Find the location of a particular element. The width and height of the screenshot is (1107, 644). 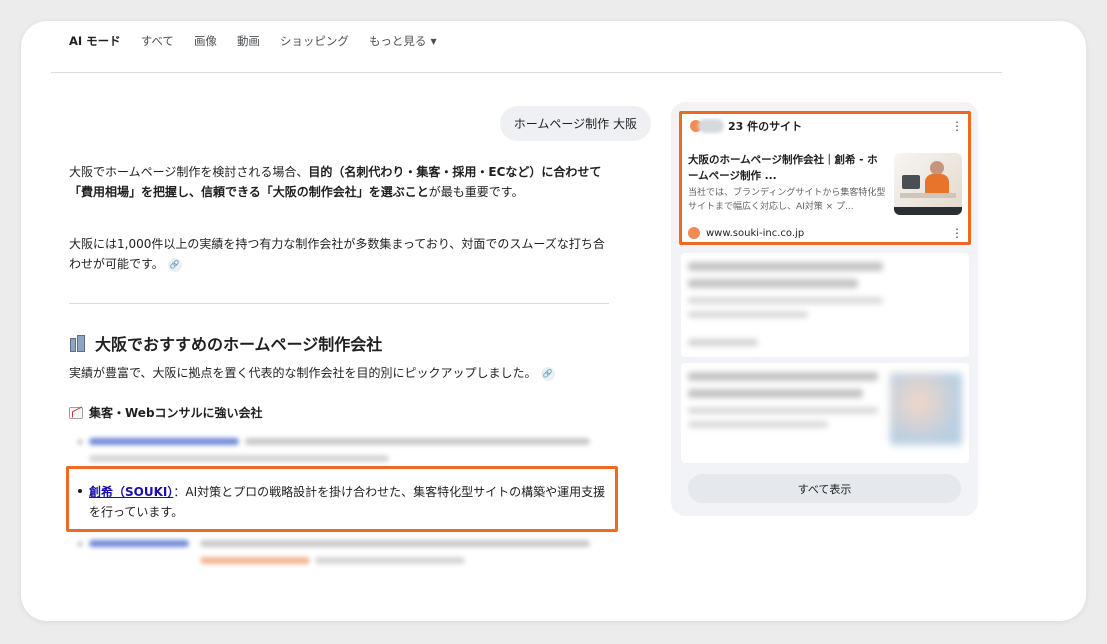

chart-increasing-icon is located at coordinates (76, 412).